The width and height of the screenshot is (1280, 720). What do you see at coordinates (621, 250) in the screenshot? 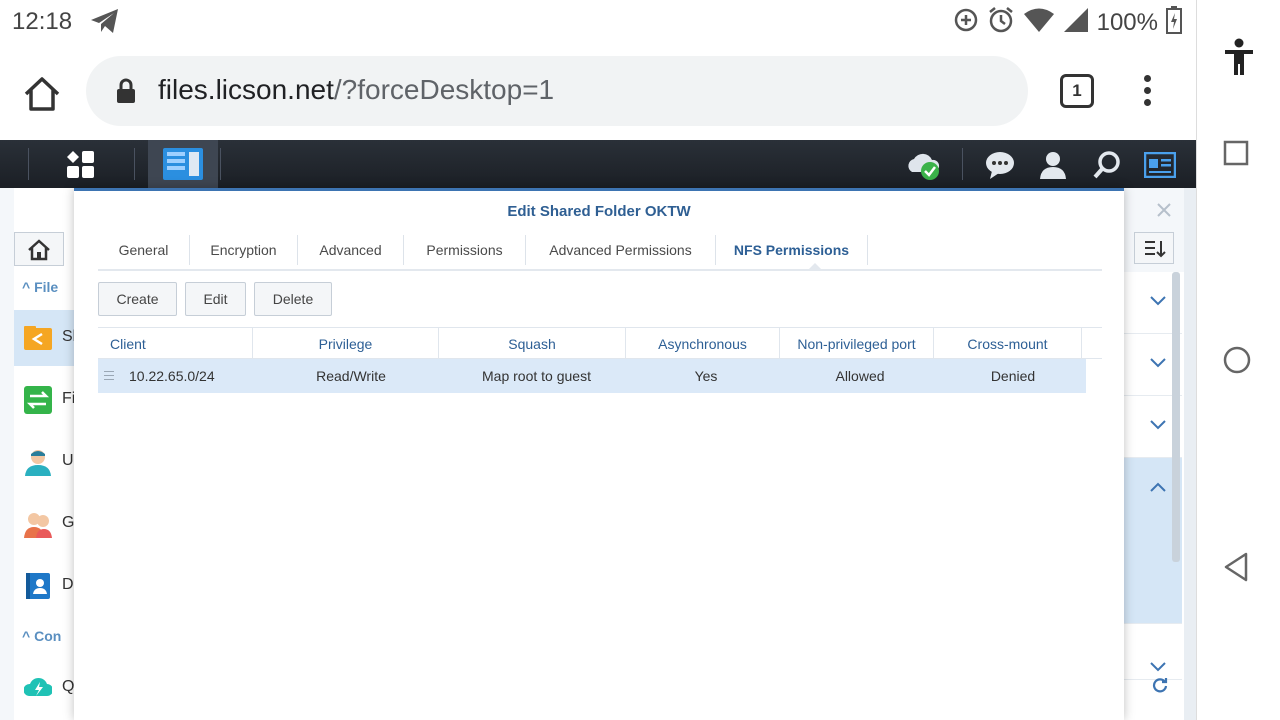
I see `tab-advanced-permissions: Advanced Permissions` at bounding box center [621, 250].